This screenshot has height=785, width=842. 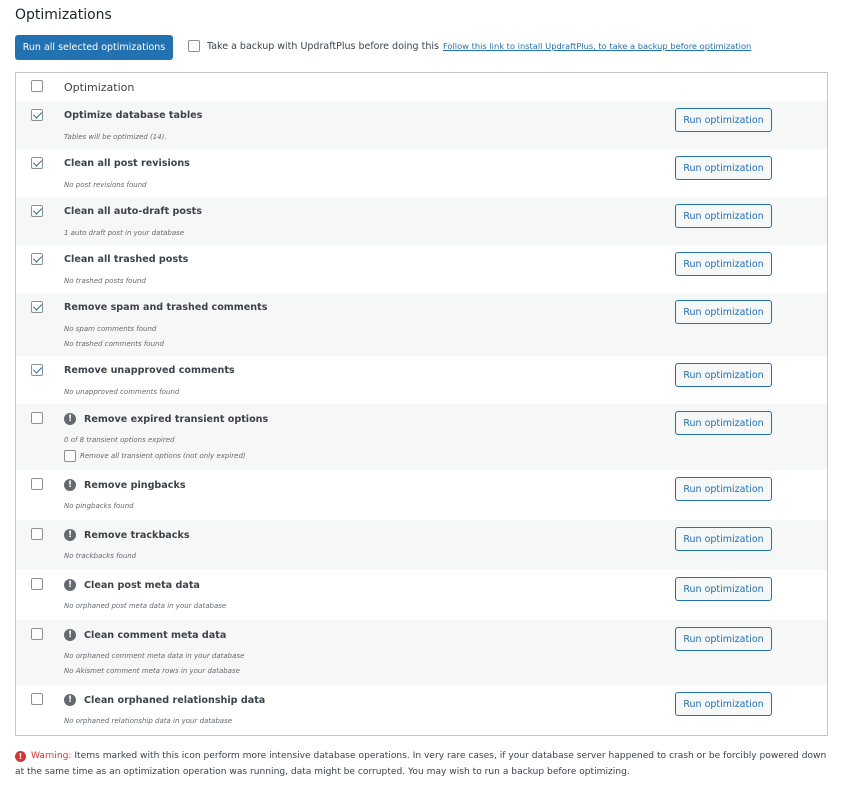 I want to click on warning-label: Warning:, so click(x=51, y=756).